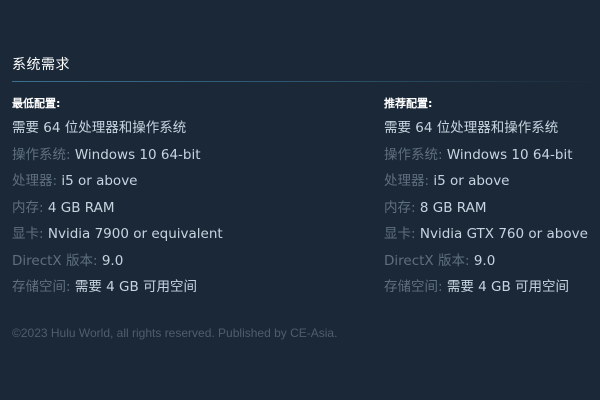 The height and width of the screenshot is (400, 600). I want to click on recommended-directx-row: DirectX 版本: 9.0, so click(492, 265).